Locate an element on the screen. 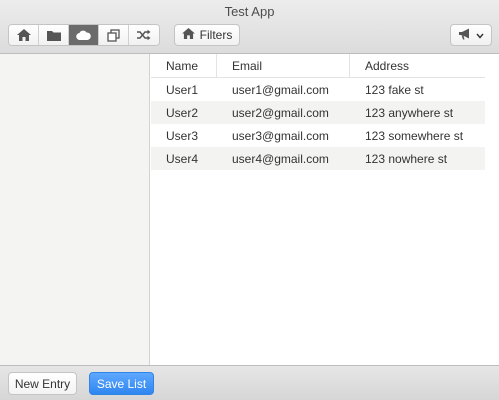  folder-icon is located at coordinates (53, 35).